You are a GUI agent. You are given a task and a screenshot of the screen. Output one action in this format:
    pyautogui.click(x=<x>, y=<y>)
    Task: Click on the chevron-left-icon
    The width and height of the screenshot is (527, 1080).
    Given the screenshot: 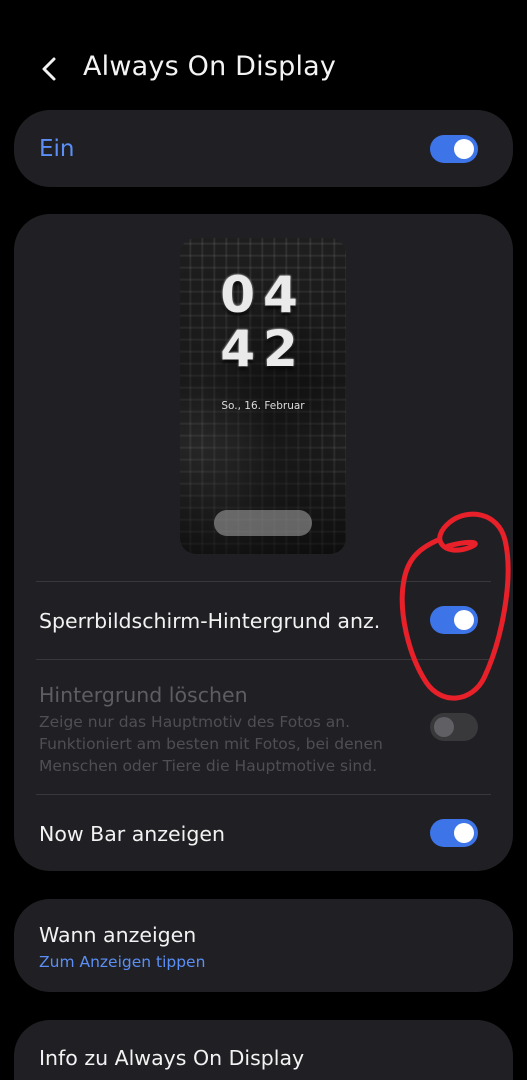 What is the action you would take?
    pyautogui.click(x=49, y=69)
    